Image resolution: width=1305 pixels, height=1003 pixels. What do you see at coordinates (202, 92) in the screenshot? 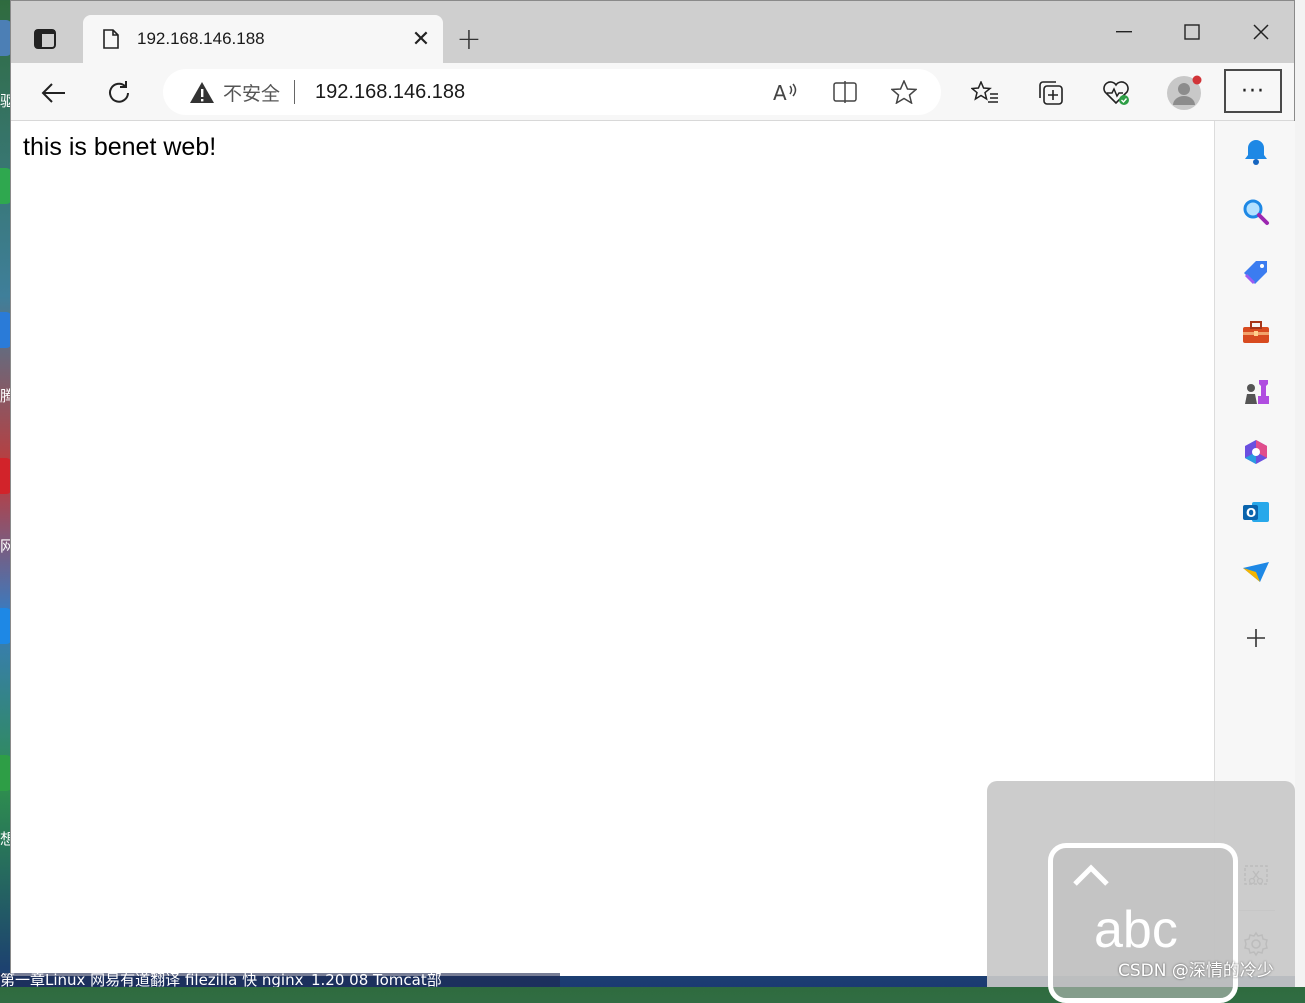
I see `warning-icon` at bounding box center [202, 92].